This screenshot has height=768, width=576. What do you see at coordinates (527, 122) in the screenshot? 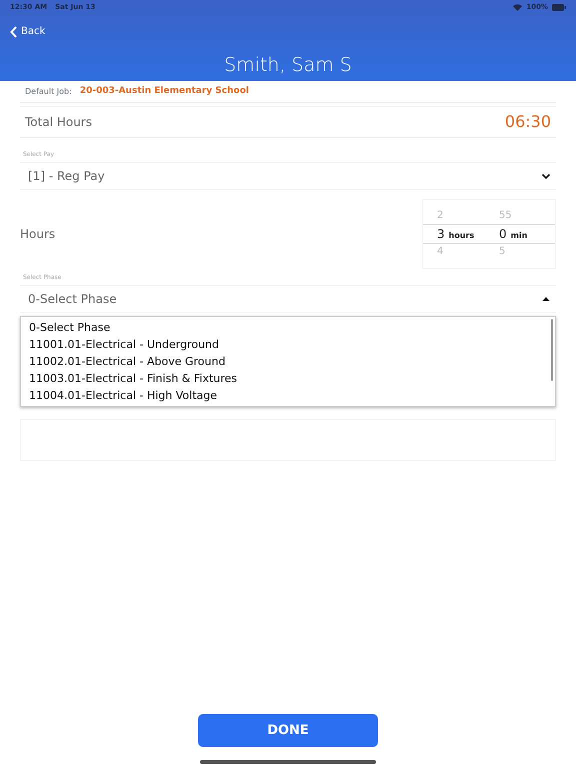
I see `total-hours-value: 06:30` at bounding box center [527, 122].